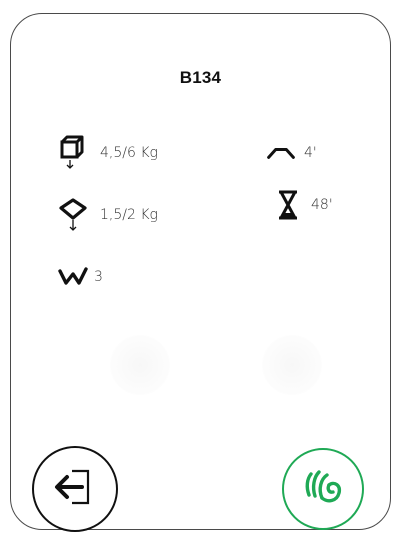 This screenshot has width=405, height=543. I want to click on hand-touch-icon, so click(323, 489).